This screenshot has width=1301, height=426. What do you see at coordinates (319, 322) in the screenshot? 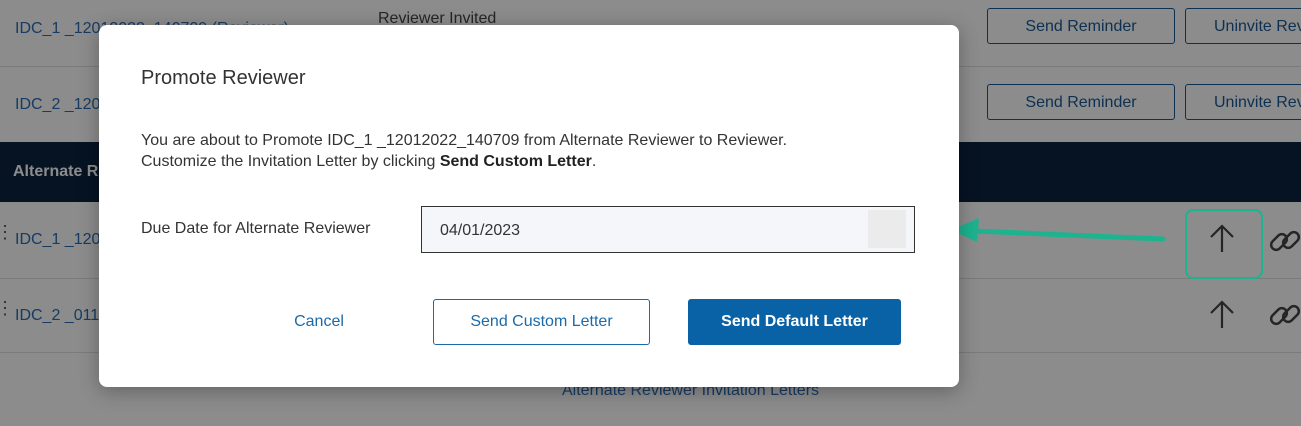
I see `cancel-button: Cancel` at bounding box center [319, 322].